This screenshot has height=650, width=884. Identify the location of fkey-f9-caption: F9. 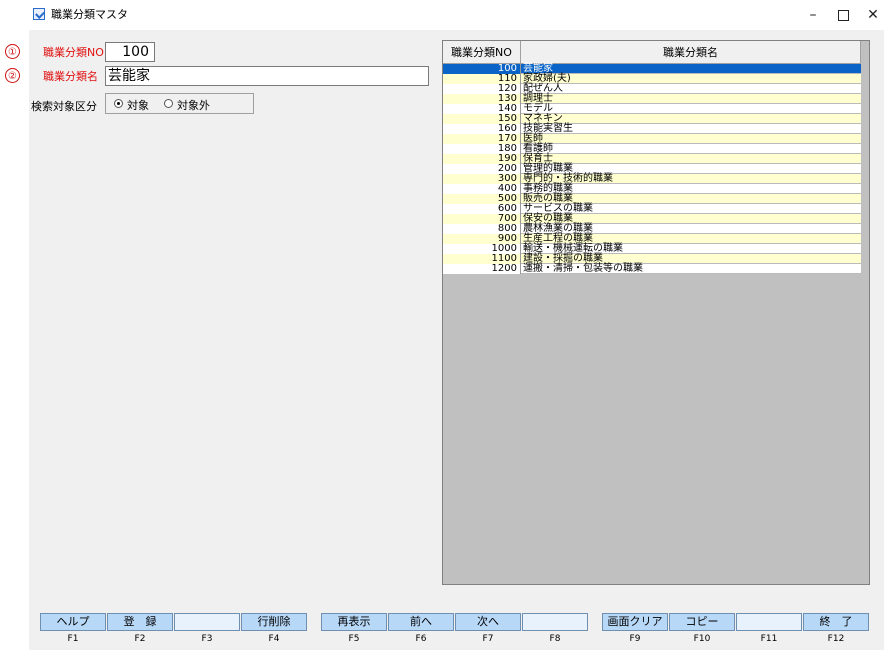
(635, 639).